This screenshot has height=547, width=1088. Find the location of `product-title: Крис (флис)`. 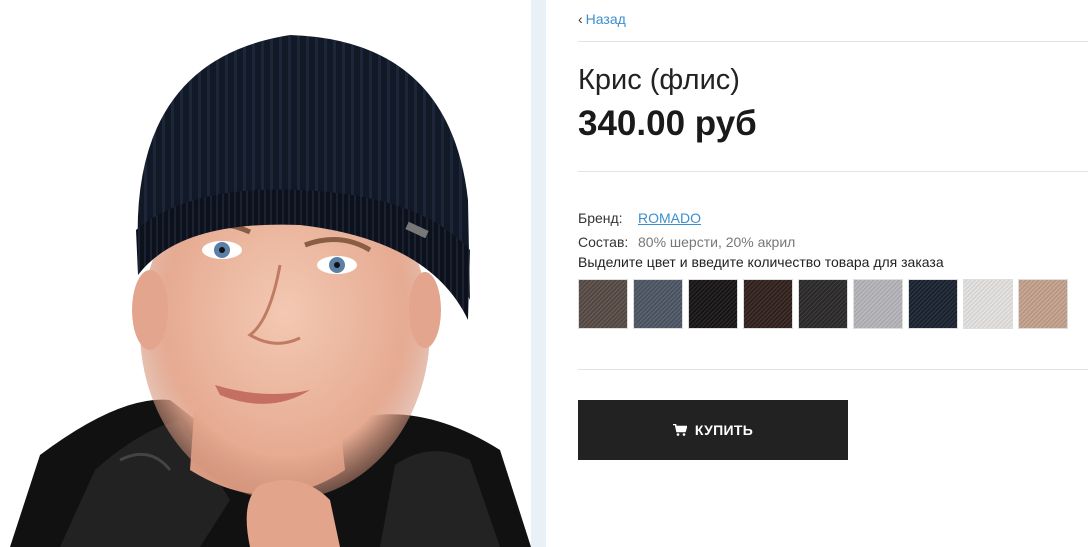

product-title: Крис (флис) is located at coordinates (659, 80).